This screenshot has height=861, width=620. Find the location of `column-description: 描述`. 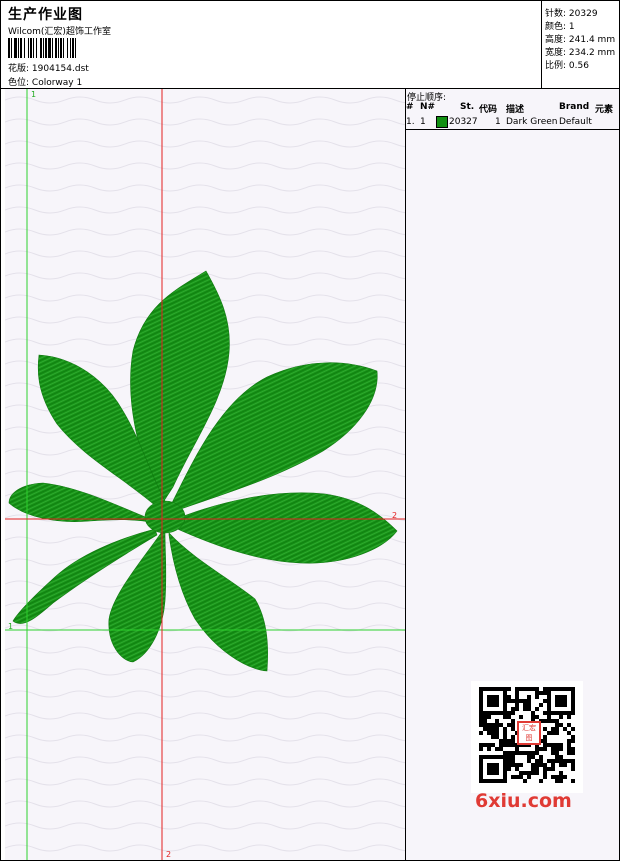

column-description: 描述 is located at coordinates (515, 110).